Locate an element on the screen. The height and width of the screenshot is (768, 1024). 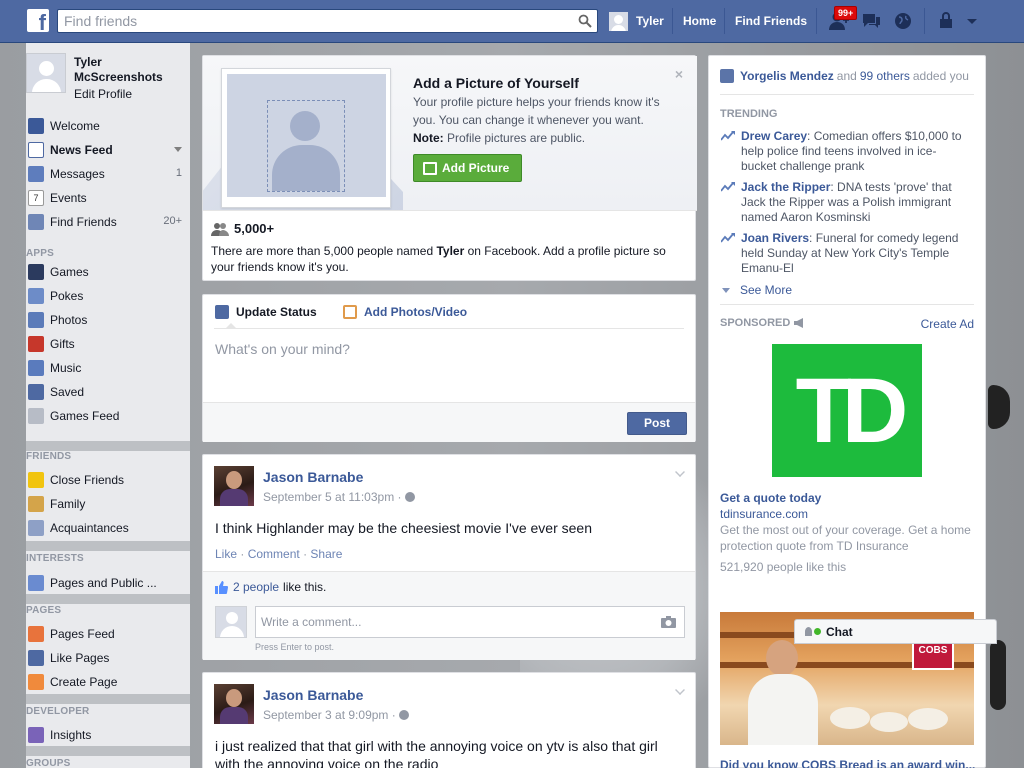
developer-section-header: DEVELOPER is located at coordinates (108, 713).